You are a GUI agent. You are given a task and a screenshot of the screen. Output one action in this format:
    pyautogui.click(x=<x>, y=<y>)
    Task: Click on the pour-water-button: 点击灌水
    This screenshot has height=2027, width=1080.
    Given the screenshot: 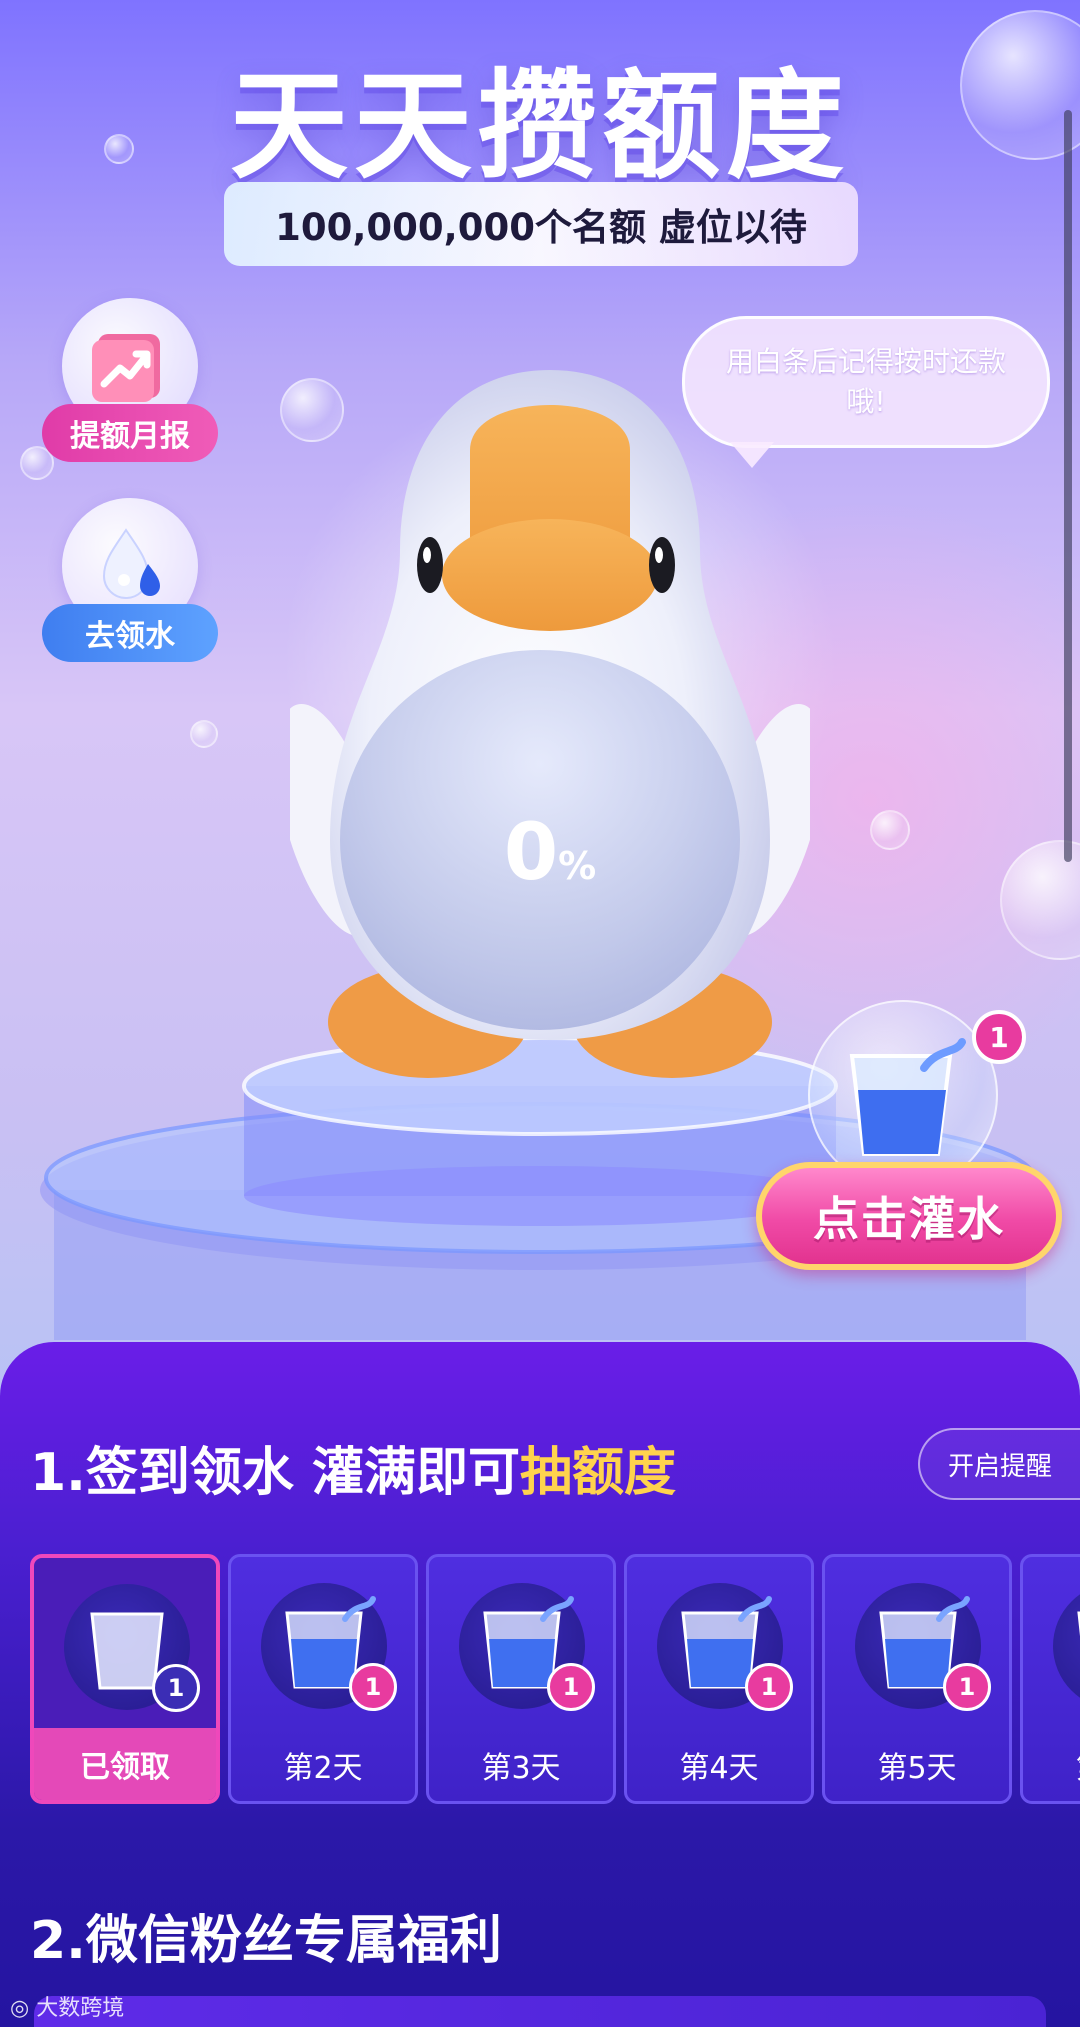 What is the action you would take?
    pyautogui.click(x=909, y=1216)
    